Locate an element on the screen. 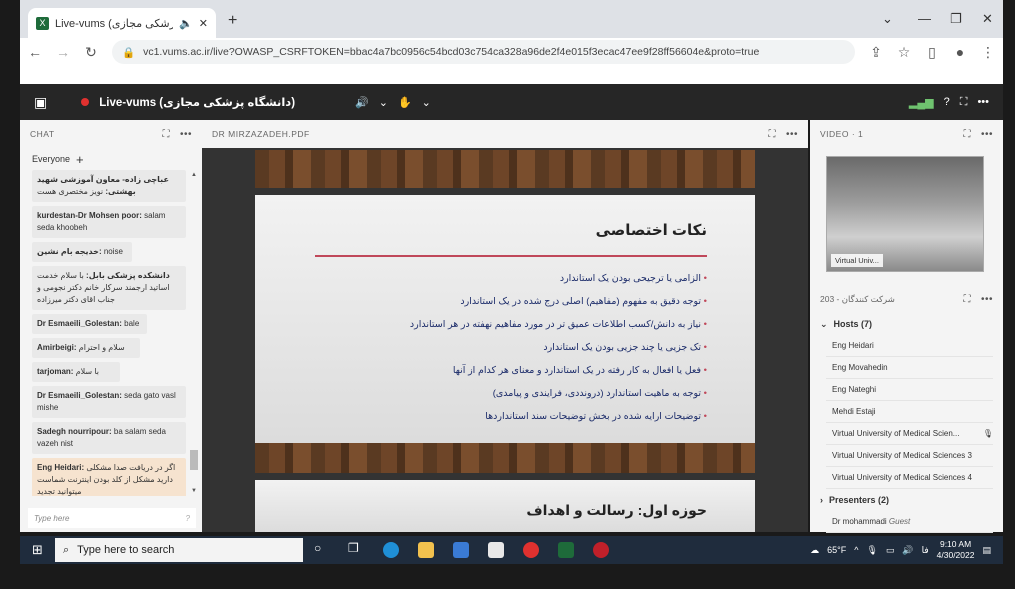 This screenshot has height=589, width=1015. sender: Eng Heidari: is located at coordinates (61, 467).